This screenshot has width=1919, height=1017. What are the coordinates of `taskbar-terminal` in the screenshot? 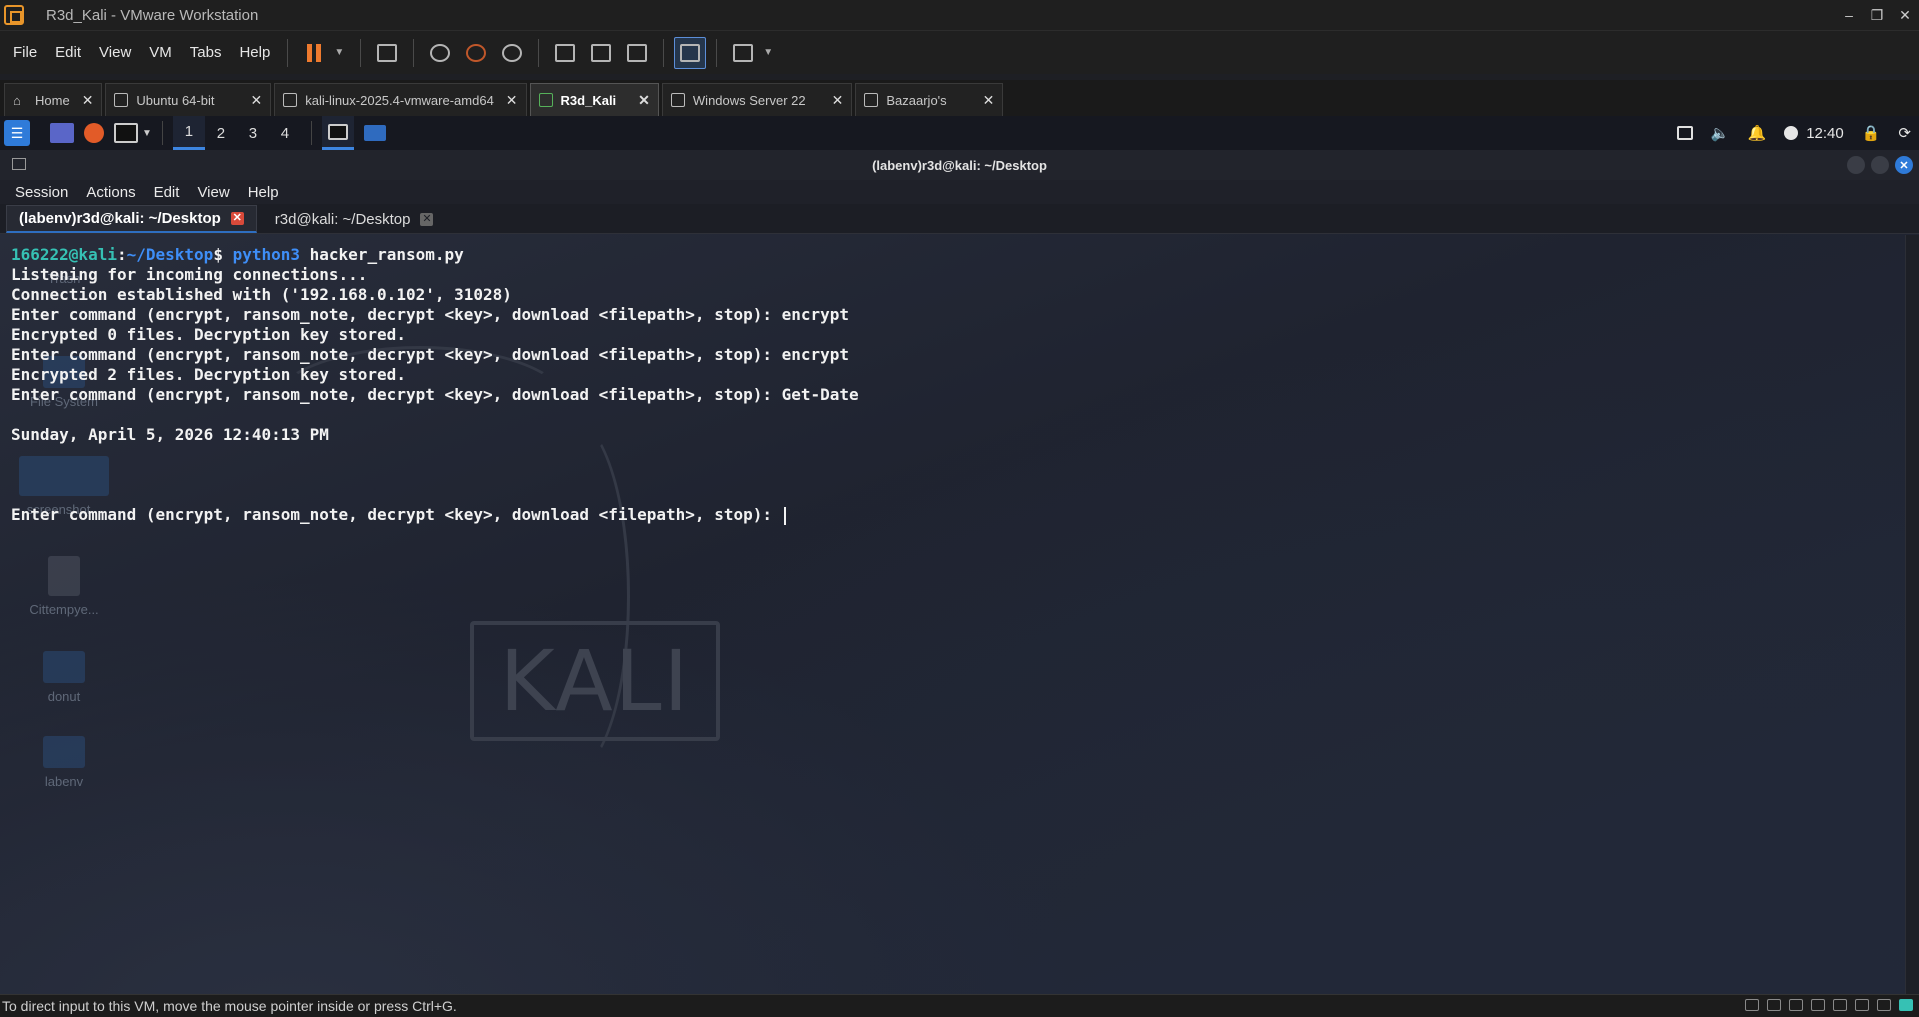 It's located at (337, 133).